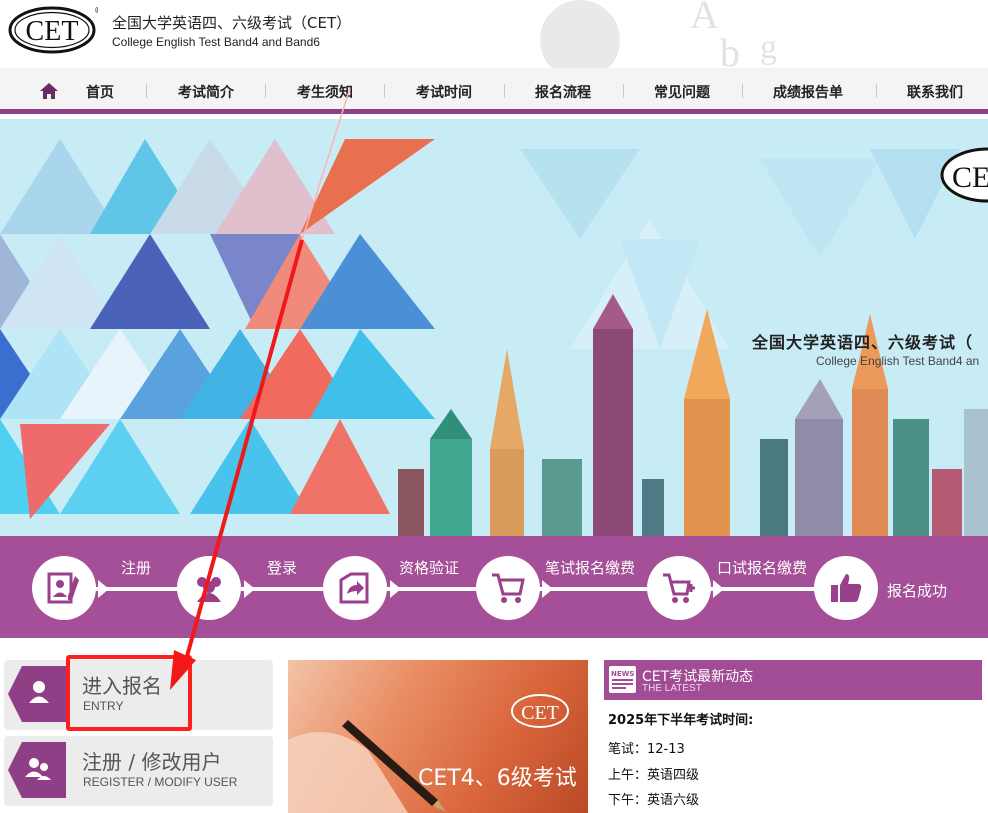 The width and height of the screenshot is (988, 813). I want to click on home-icon, so click(49, 91).